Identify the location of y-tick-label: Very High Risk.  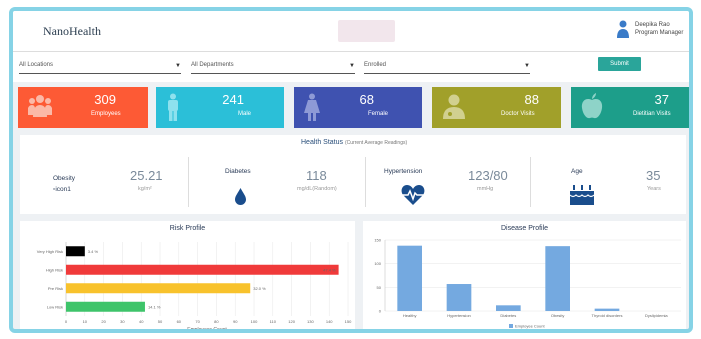
(50, 251).